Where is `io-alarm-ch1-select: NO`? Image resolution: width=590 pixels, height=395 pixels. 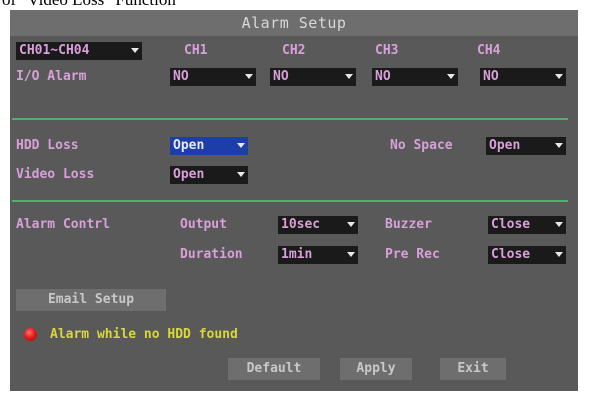
io-alarm-ch1-select: NO is located at coordinates (213, 77).